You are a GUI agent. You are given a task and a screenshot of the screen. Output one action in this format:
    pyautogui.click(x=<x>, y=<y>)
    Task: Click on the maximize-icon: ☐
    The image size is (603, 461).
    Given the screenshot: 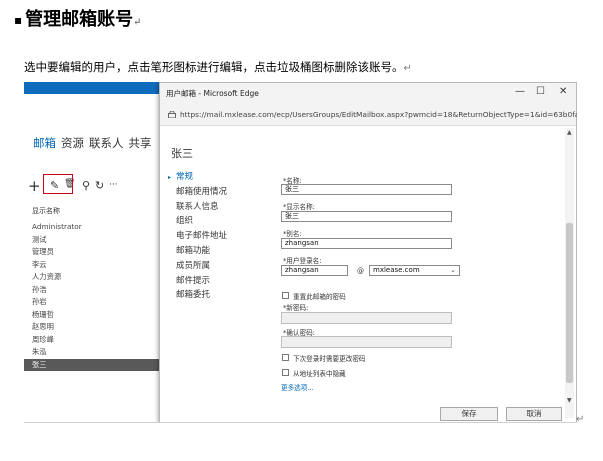 What is the action you would take?
    pyautogui.click(x=540, y=91)
    